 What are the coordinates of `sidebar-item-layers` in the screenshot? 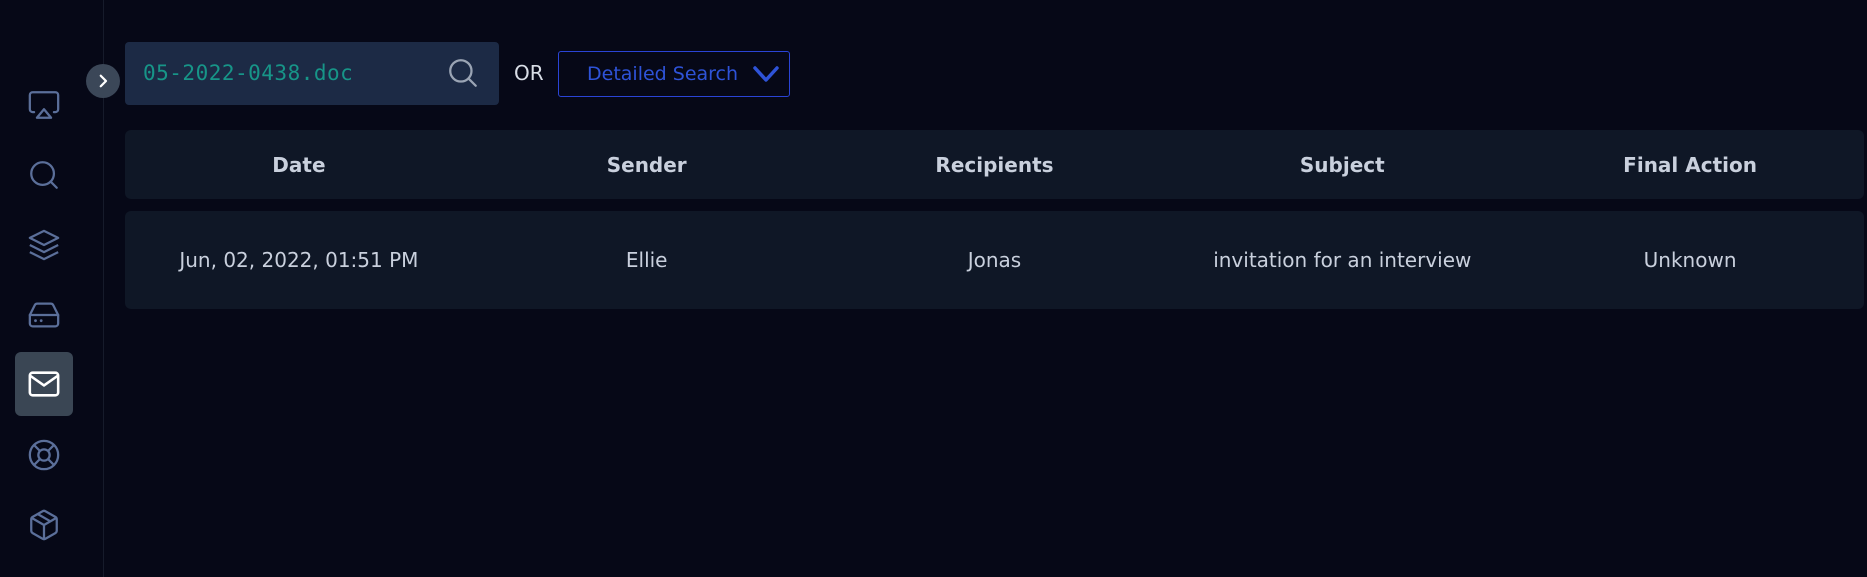 It's located at (44, 245).